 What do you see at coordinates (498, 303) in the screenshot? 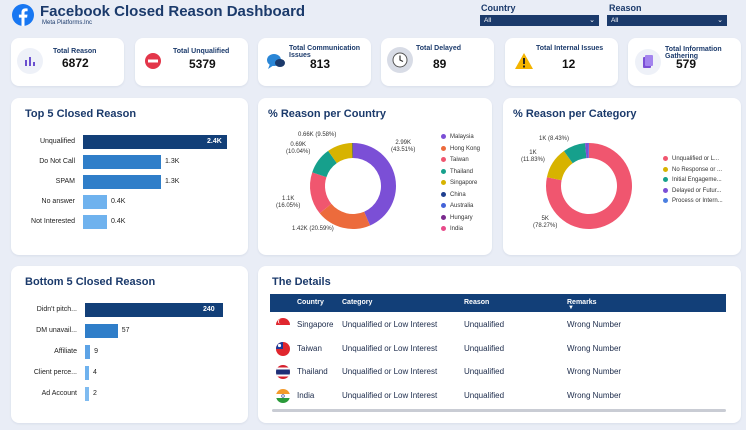
I see `table-header: Country Category Reason Remarks ▼` at bounding box center [498, 303].